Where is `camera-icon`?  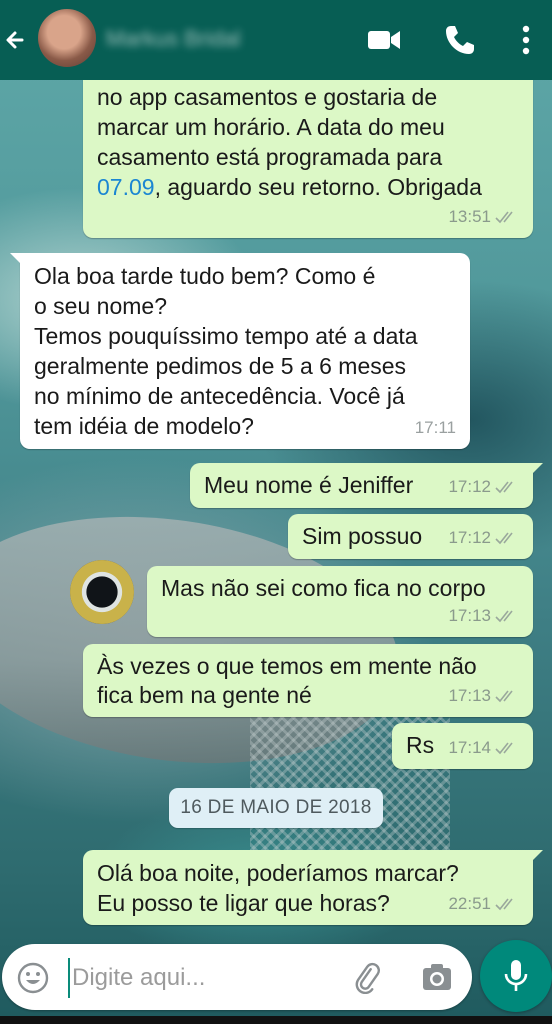 camera-icon is located at coordinates (437, 977).